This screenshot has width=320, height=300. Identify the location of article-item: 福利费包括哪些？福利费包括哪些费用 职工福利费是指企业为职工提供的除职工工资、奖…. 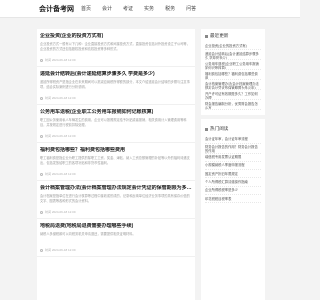
(116, 162).